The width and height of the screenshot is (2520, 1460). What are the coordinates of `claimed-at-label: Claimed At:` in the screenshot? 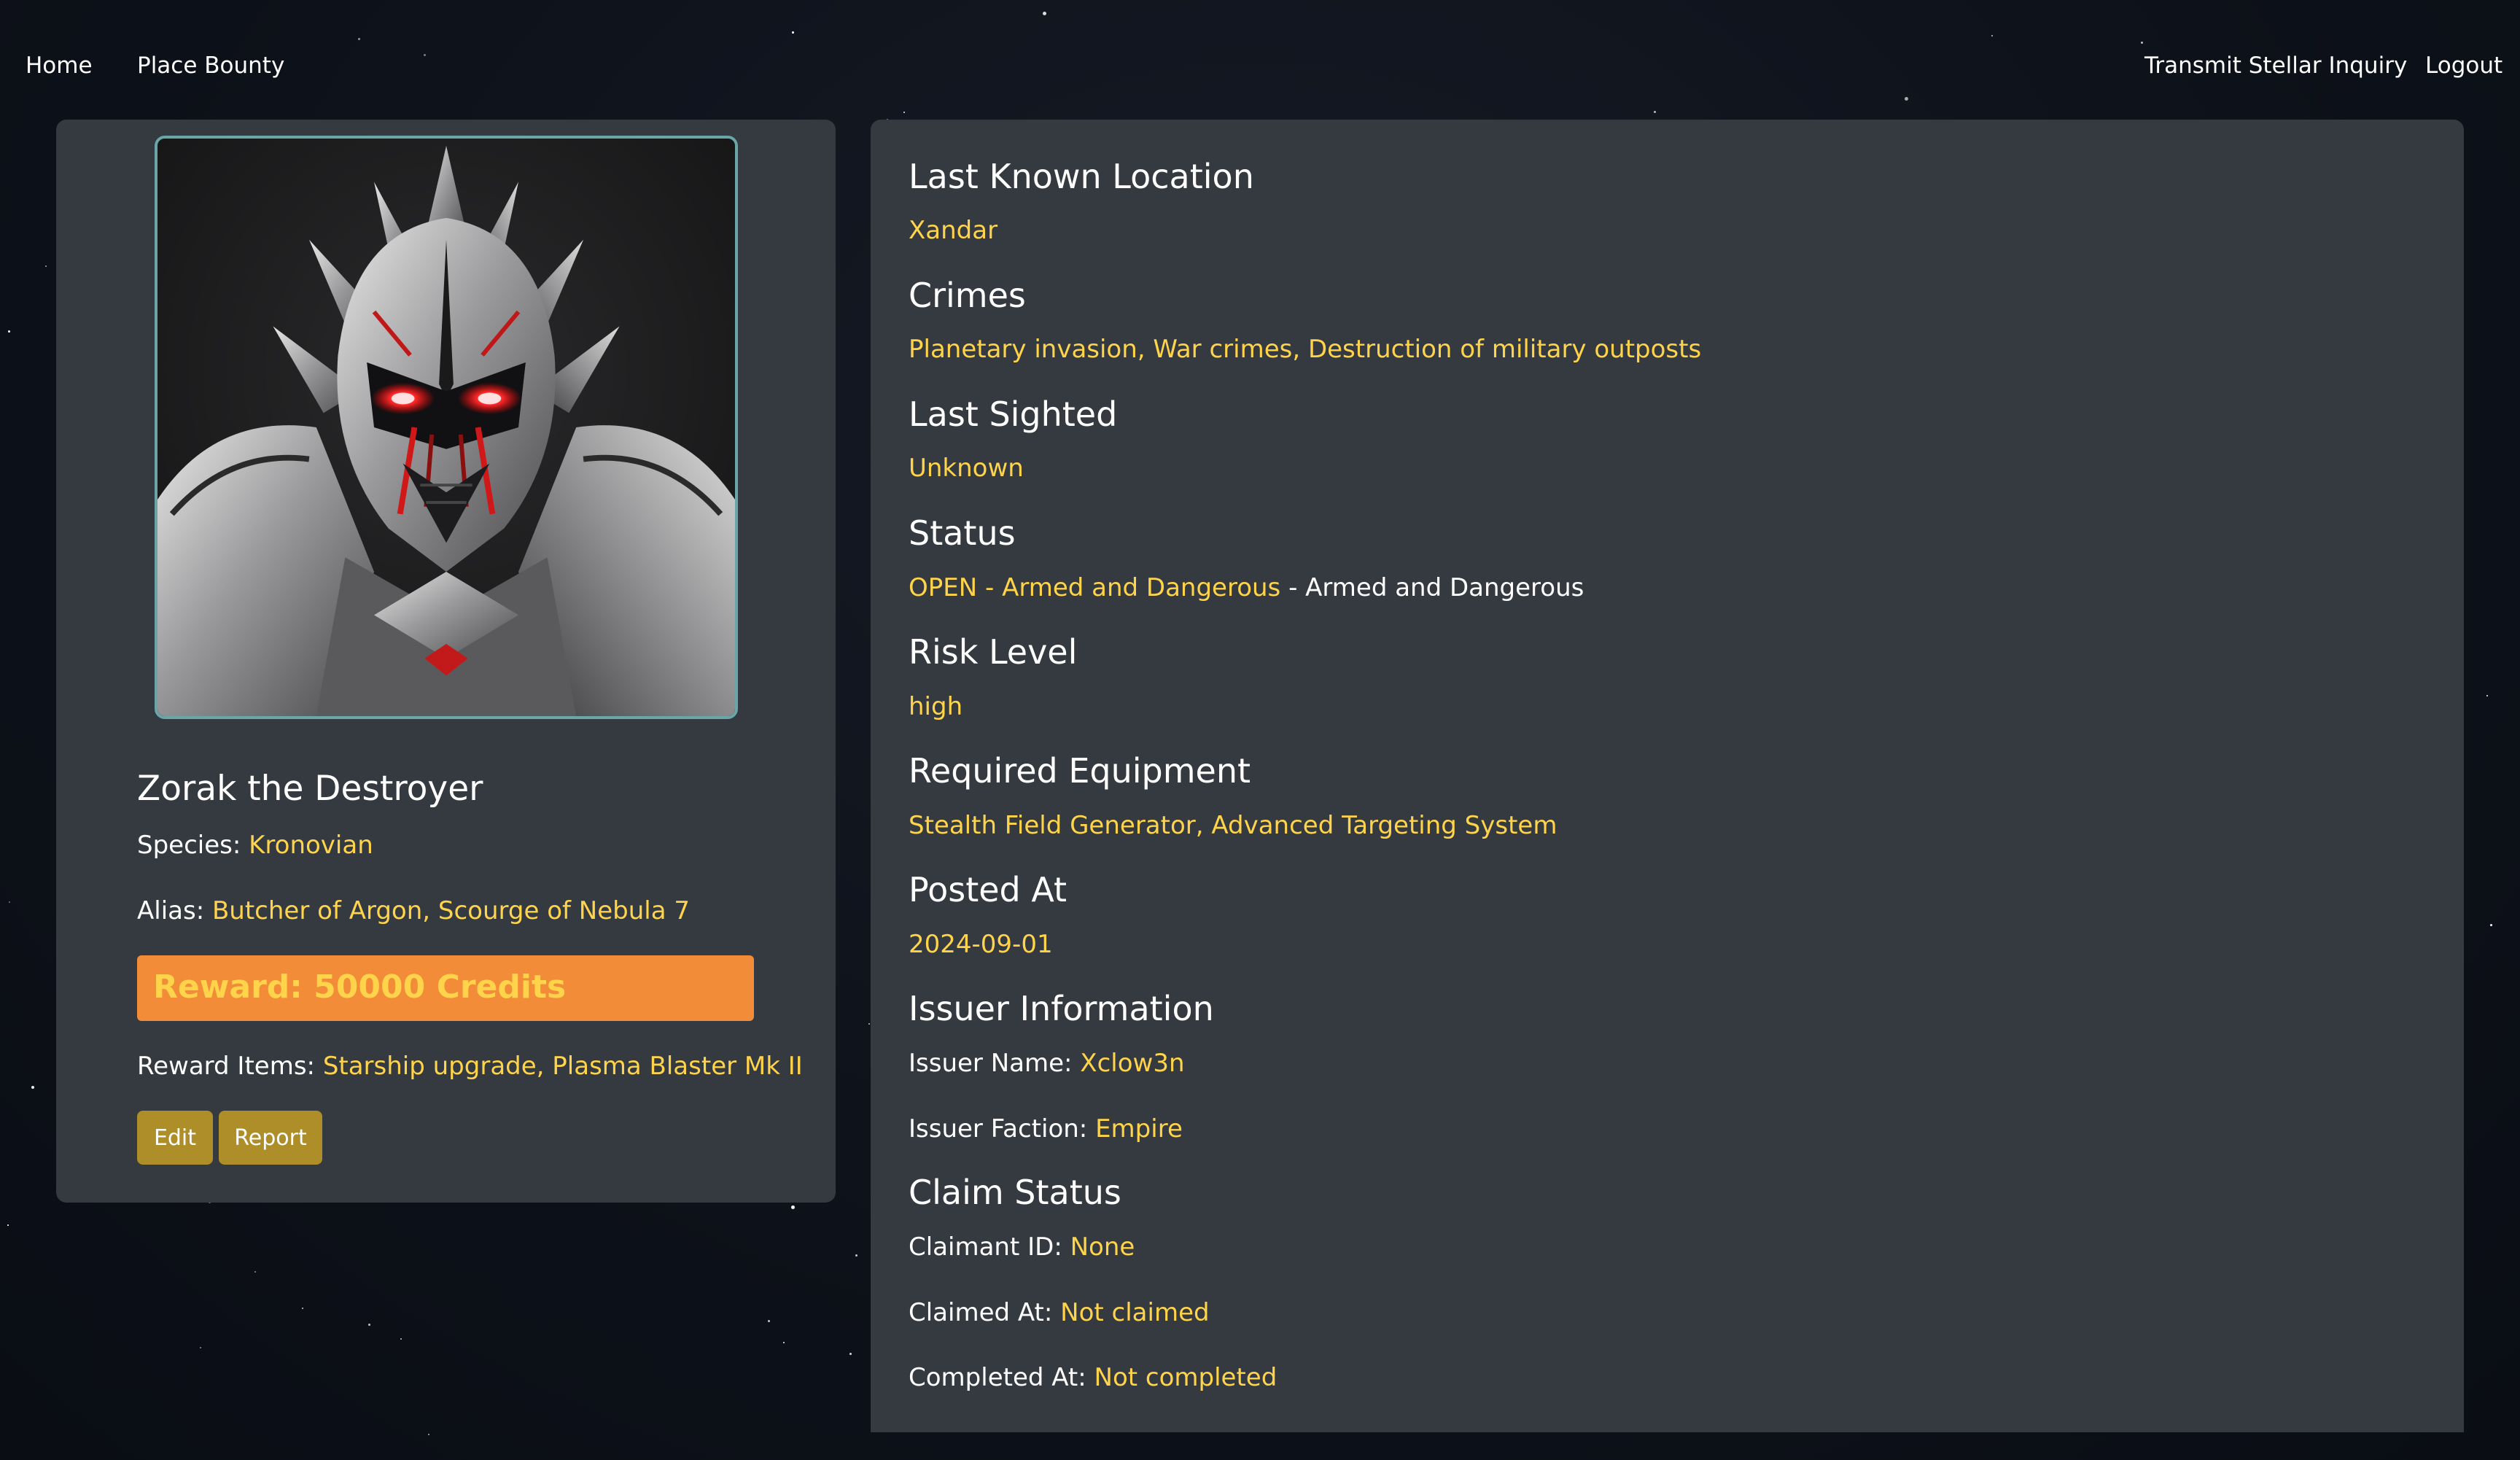 It's located at (981, 1312).